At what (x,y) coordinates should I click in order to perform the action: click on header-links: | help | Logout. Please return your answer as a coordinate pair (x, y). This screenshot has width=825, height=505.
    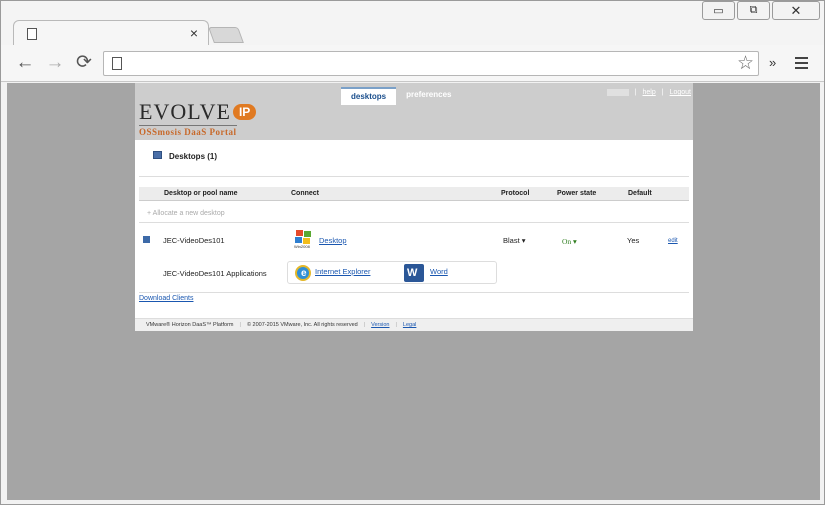
    Looking at the image, I should click on (648, 92).